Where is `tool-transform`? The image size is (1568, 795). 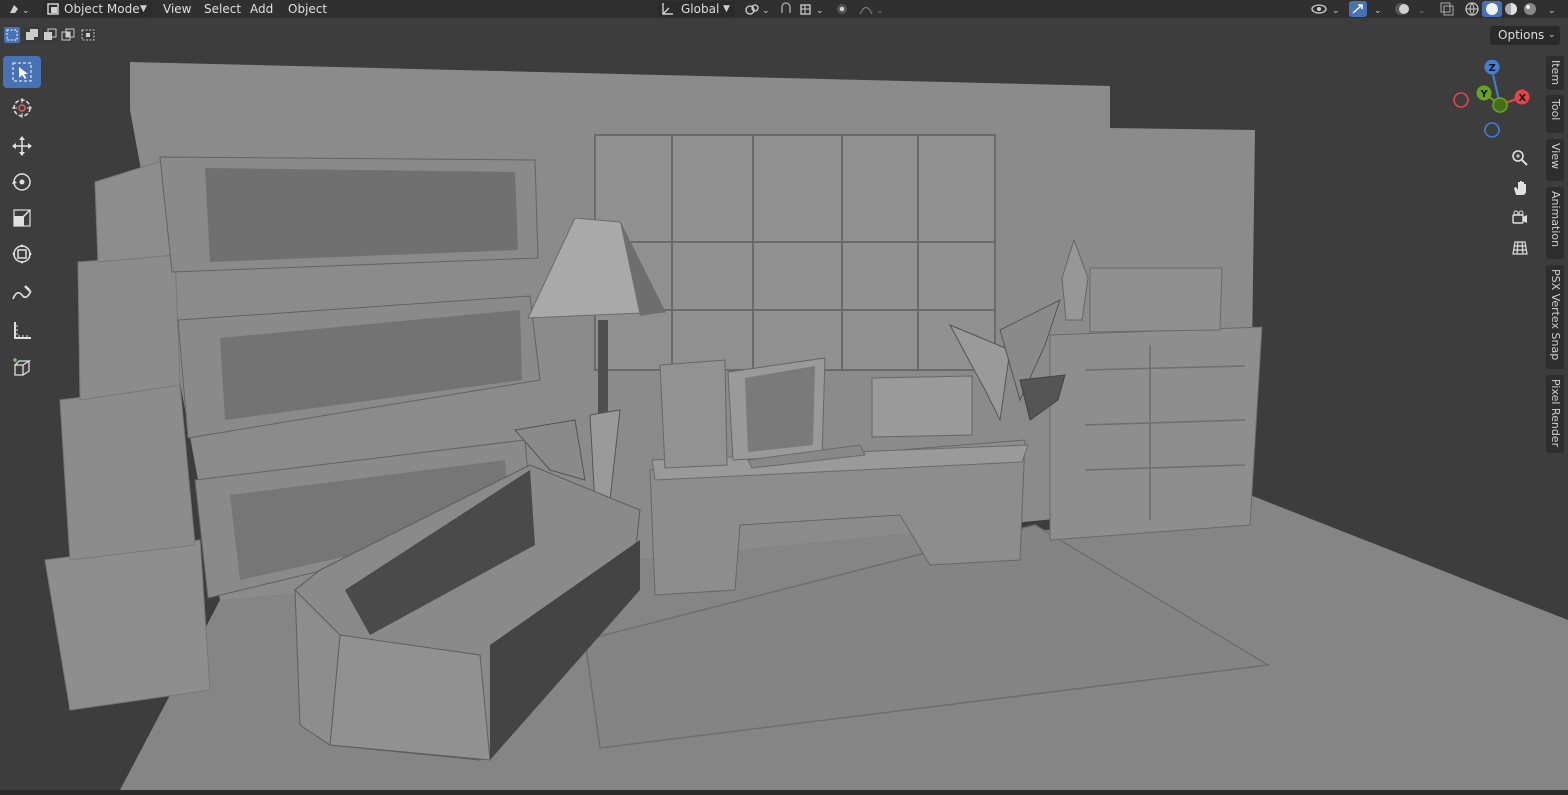
tool-transform is located at coordinates (22, 254).